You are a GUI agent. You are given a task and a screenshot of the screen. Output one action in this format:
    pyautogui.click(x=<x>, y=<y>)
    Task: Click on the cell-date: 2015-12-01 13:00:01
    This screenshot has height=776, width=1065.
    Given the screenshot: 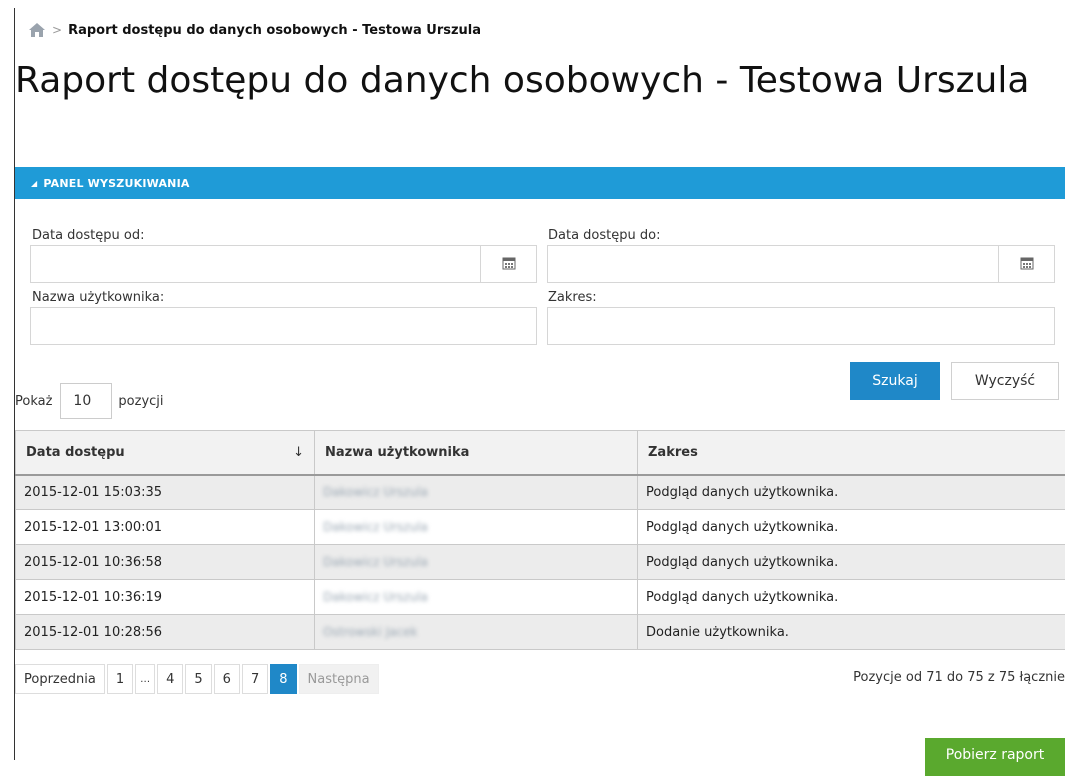 What is the action you would take?
    pyautogui.click(x=165, y=527)
    